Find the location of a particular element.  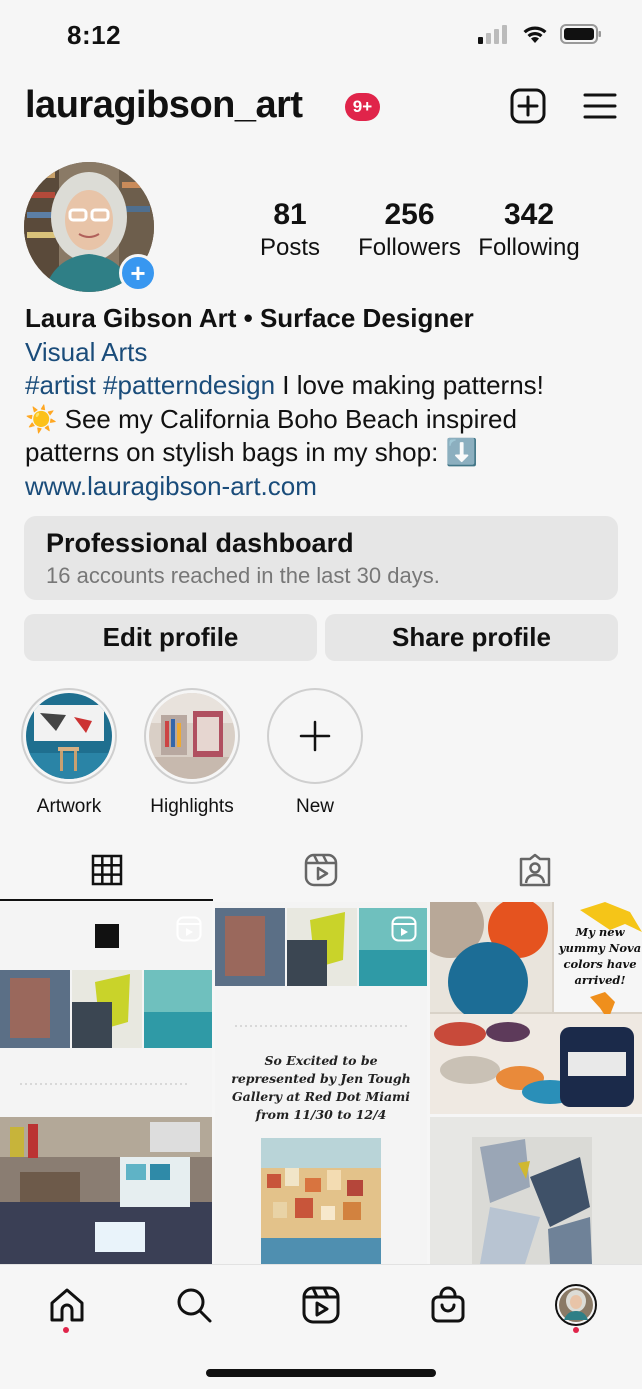

home-indicator is located at coordinates (321, 1373).